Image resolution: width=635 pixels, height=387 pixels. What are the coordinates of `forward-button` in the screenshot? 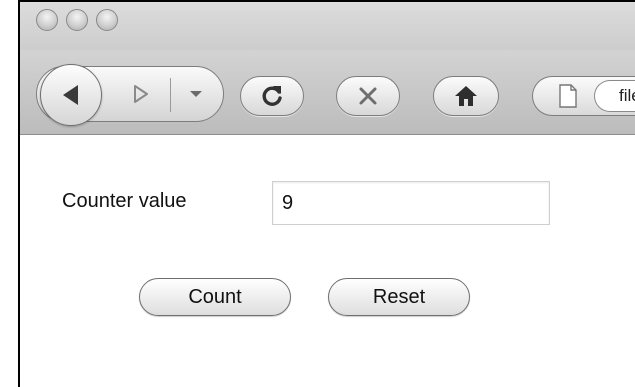 It's located at (140, 94).